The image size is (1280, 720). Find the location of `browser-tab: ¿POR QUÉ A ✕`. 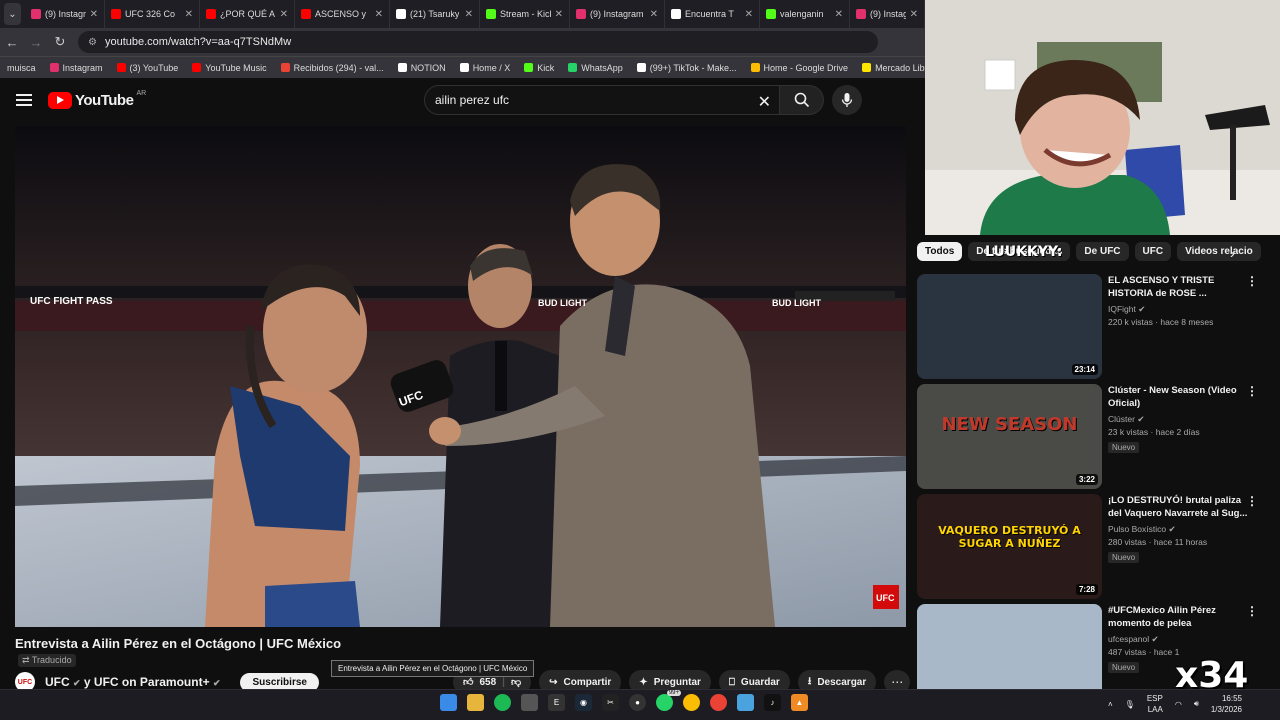

browser-tab: ¿POR QUÉ A ✕ is located at coordinates (247, 14).